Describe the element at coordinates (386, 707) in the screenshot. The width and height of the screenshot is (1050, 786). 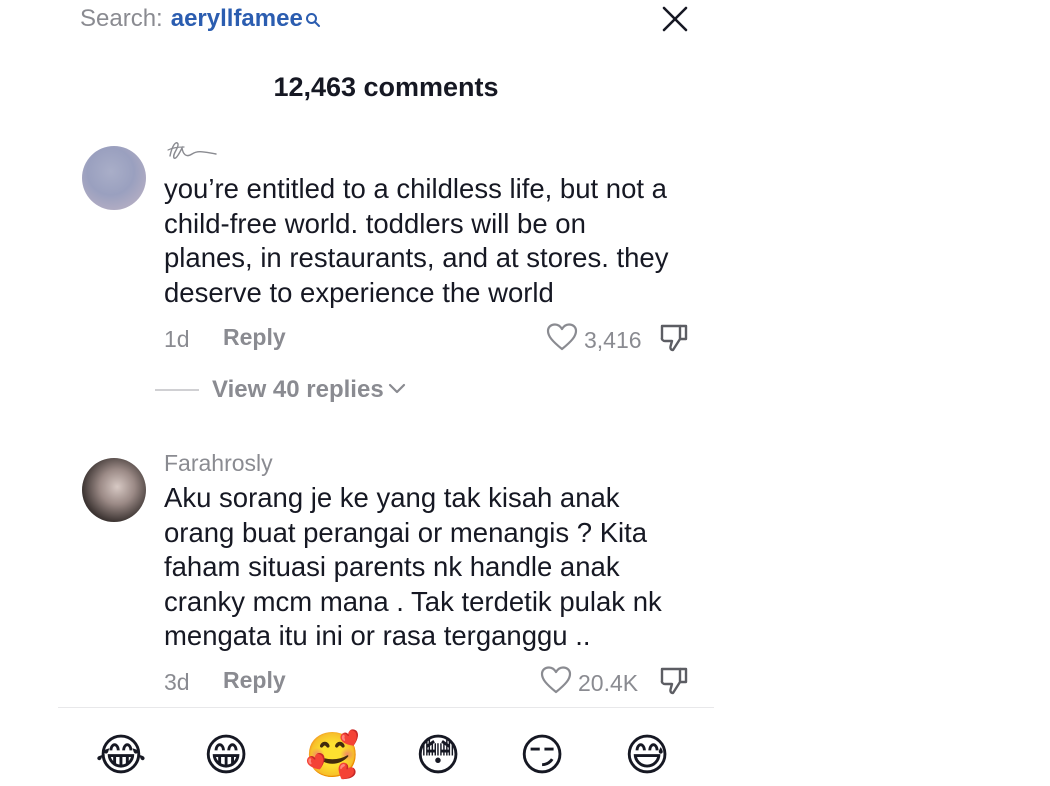
I see `composer-divider` at that location.